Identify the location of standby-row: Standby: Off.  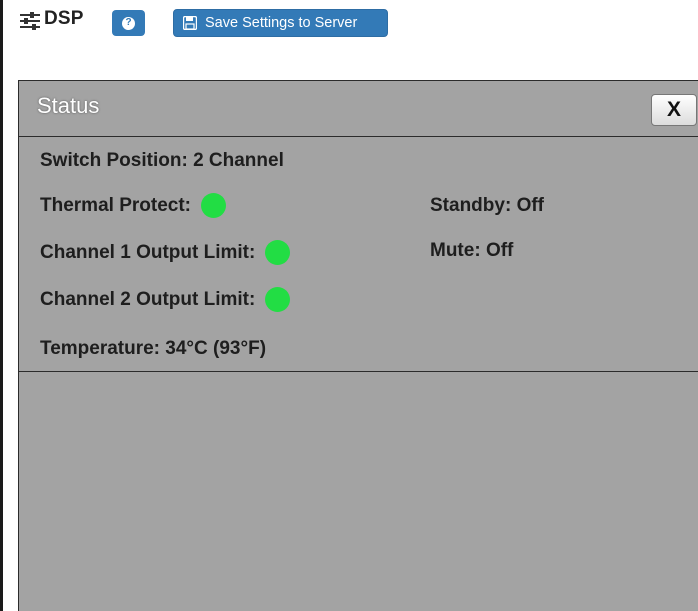
(487, 206).